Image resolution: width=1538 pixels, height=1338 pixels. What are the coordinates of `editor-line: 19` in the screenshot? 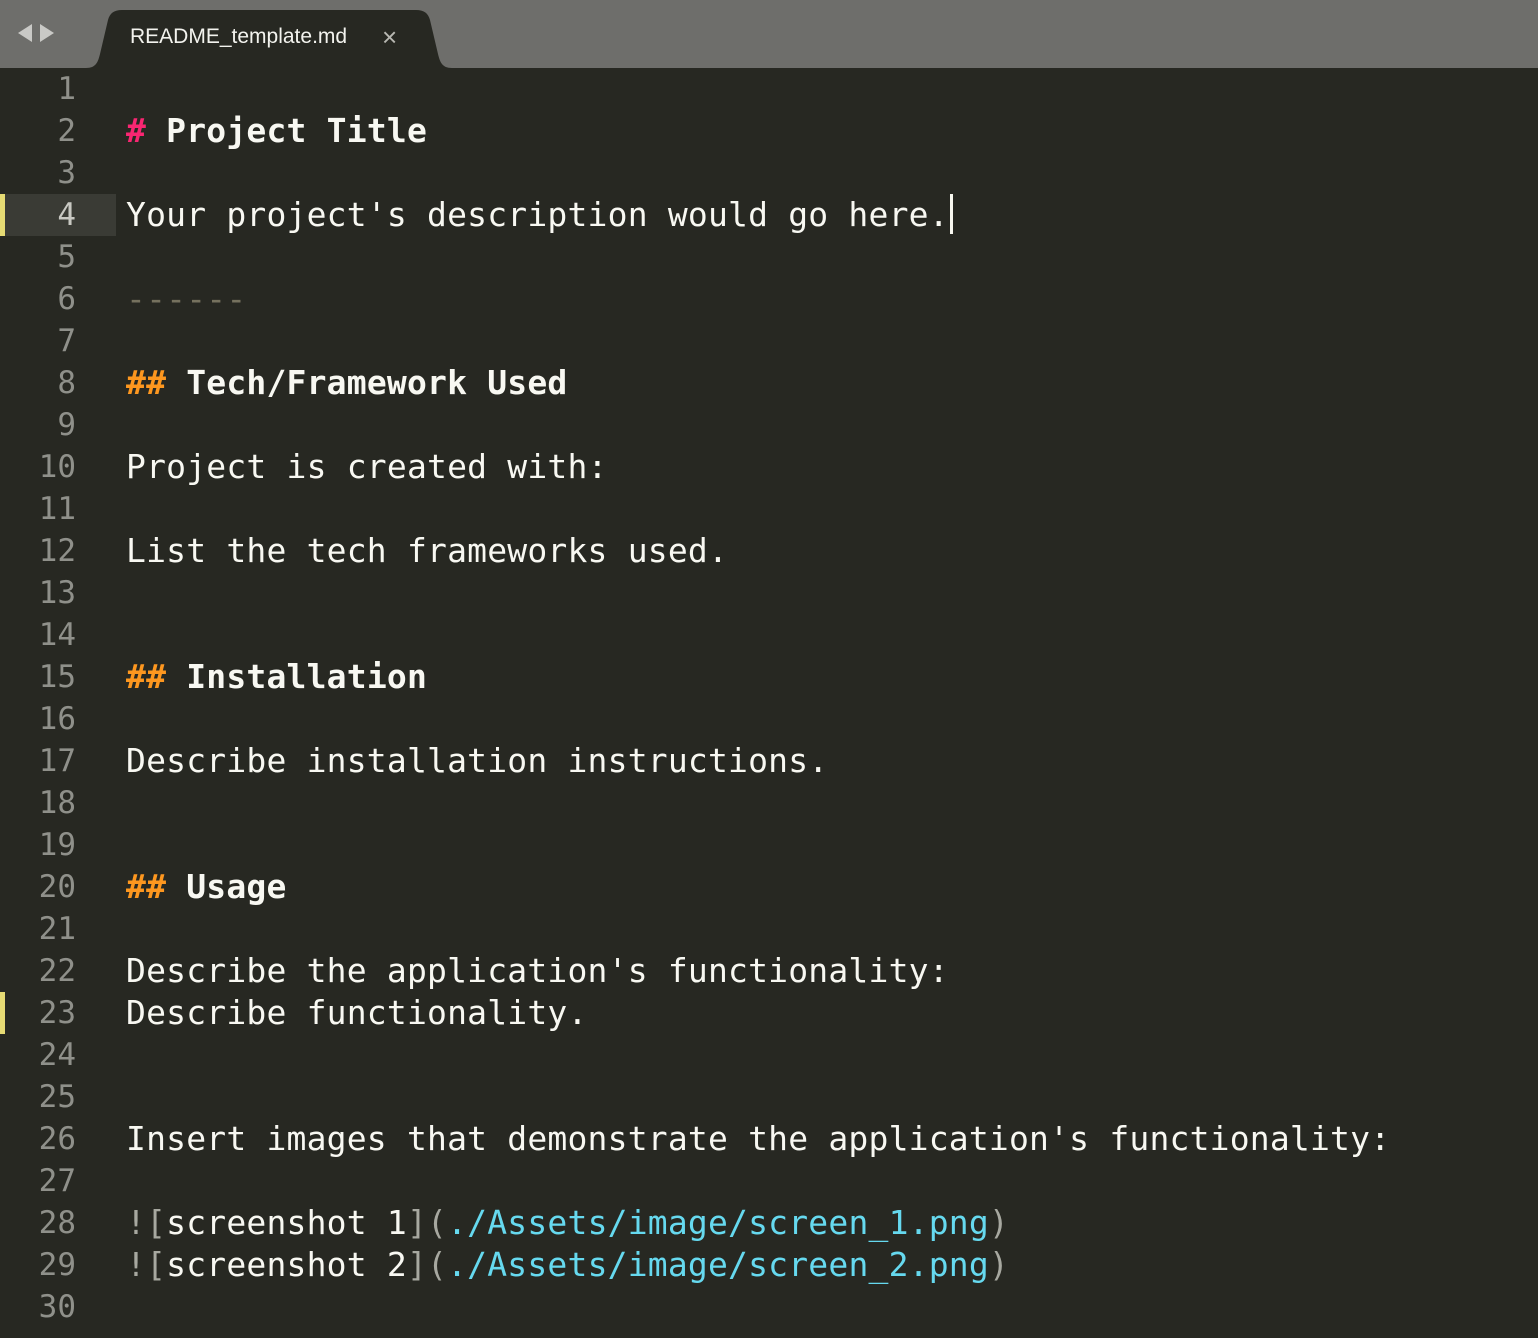 It's located at (769, 845).